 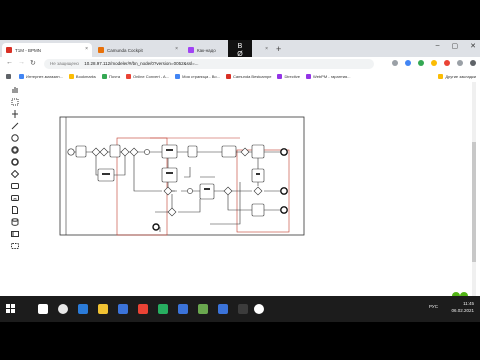 I want to click on vertical-scrollbar, so click(x=474, y=200).